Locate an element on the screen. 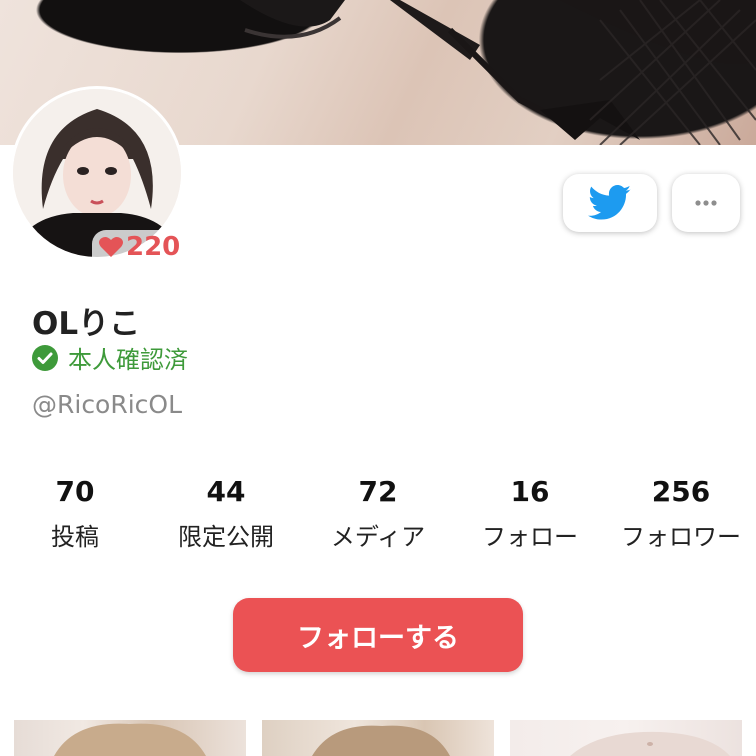 Image resolution: width=756 pixels, height=756 pixels. verified-badge: 本人確認済 is located at coordinates (110, 357).